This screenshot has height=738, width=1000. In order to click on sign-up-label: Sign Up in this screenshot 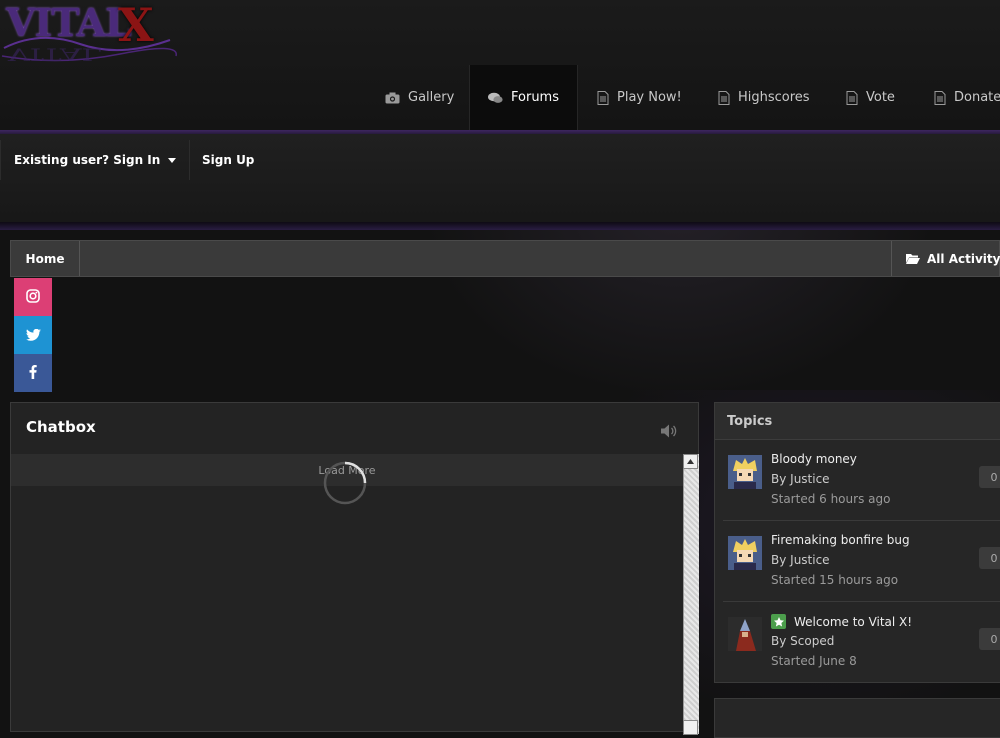, I will do `click(228, 160)`.